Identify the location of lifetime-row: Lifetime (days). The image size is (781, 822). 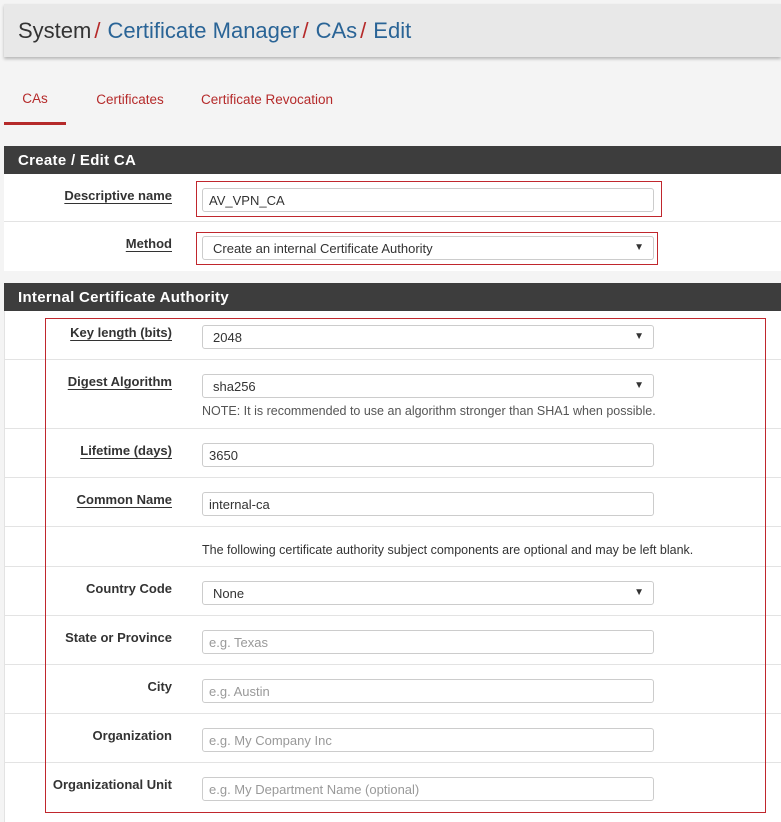
(392, 453).